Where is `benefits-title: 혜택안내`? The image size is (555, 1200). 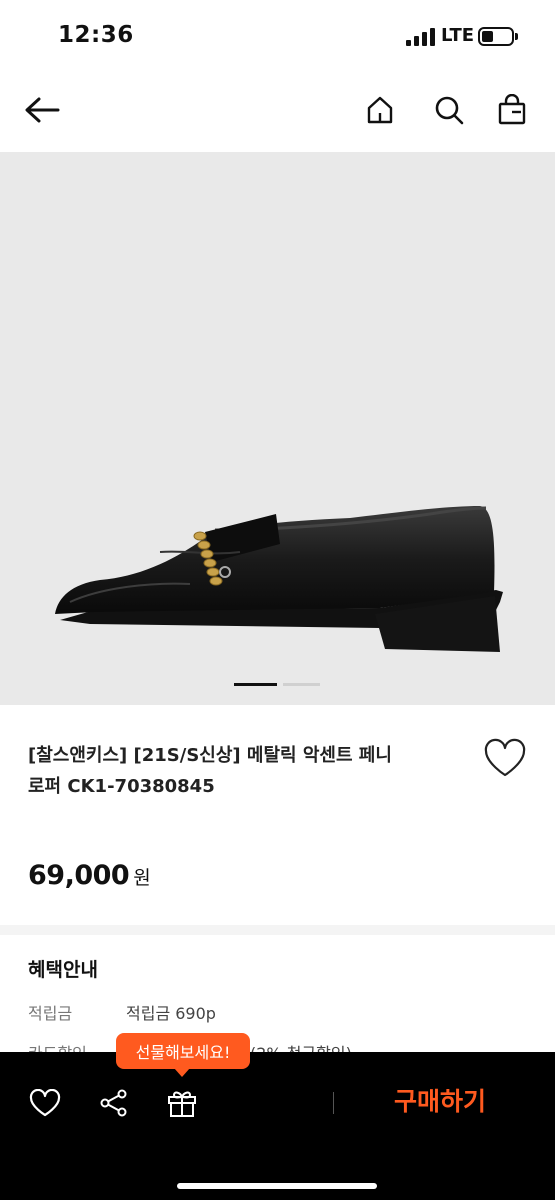
benefits-title: 혜택안내 is located at coordinates (63, 970).